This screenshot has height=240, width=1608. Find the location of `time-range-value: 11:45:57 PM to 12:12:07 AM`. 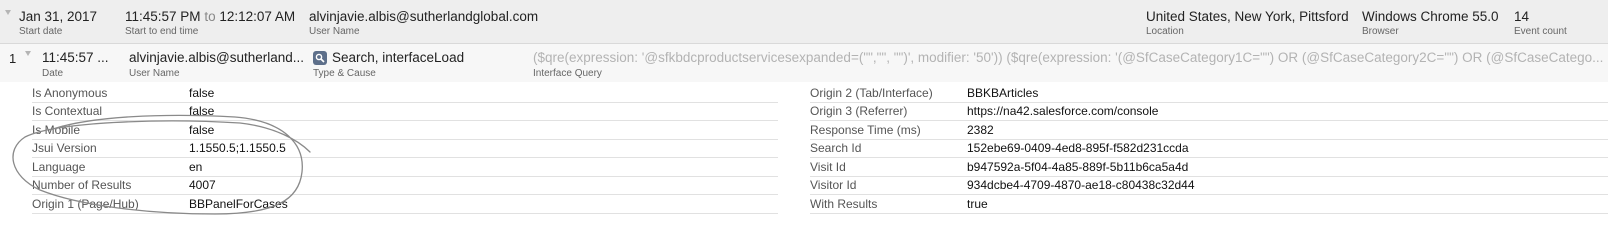

time-range-value: 11:45:57 PM to 12:12:07 AM is located at coordinates (210, 16).